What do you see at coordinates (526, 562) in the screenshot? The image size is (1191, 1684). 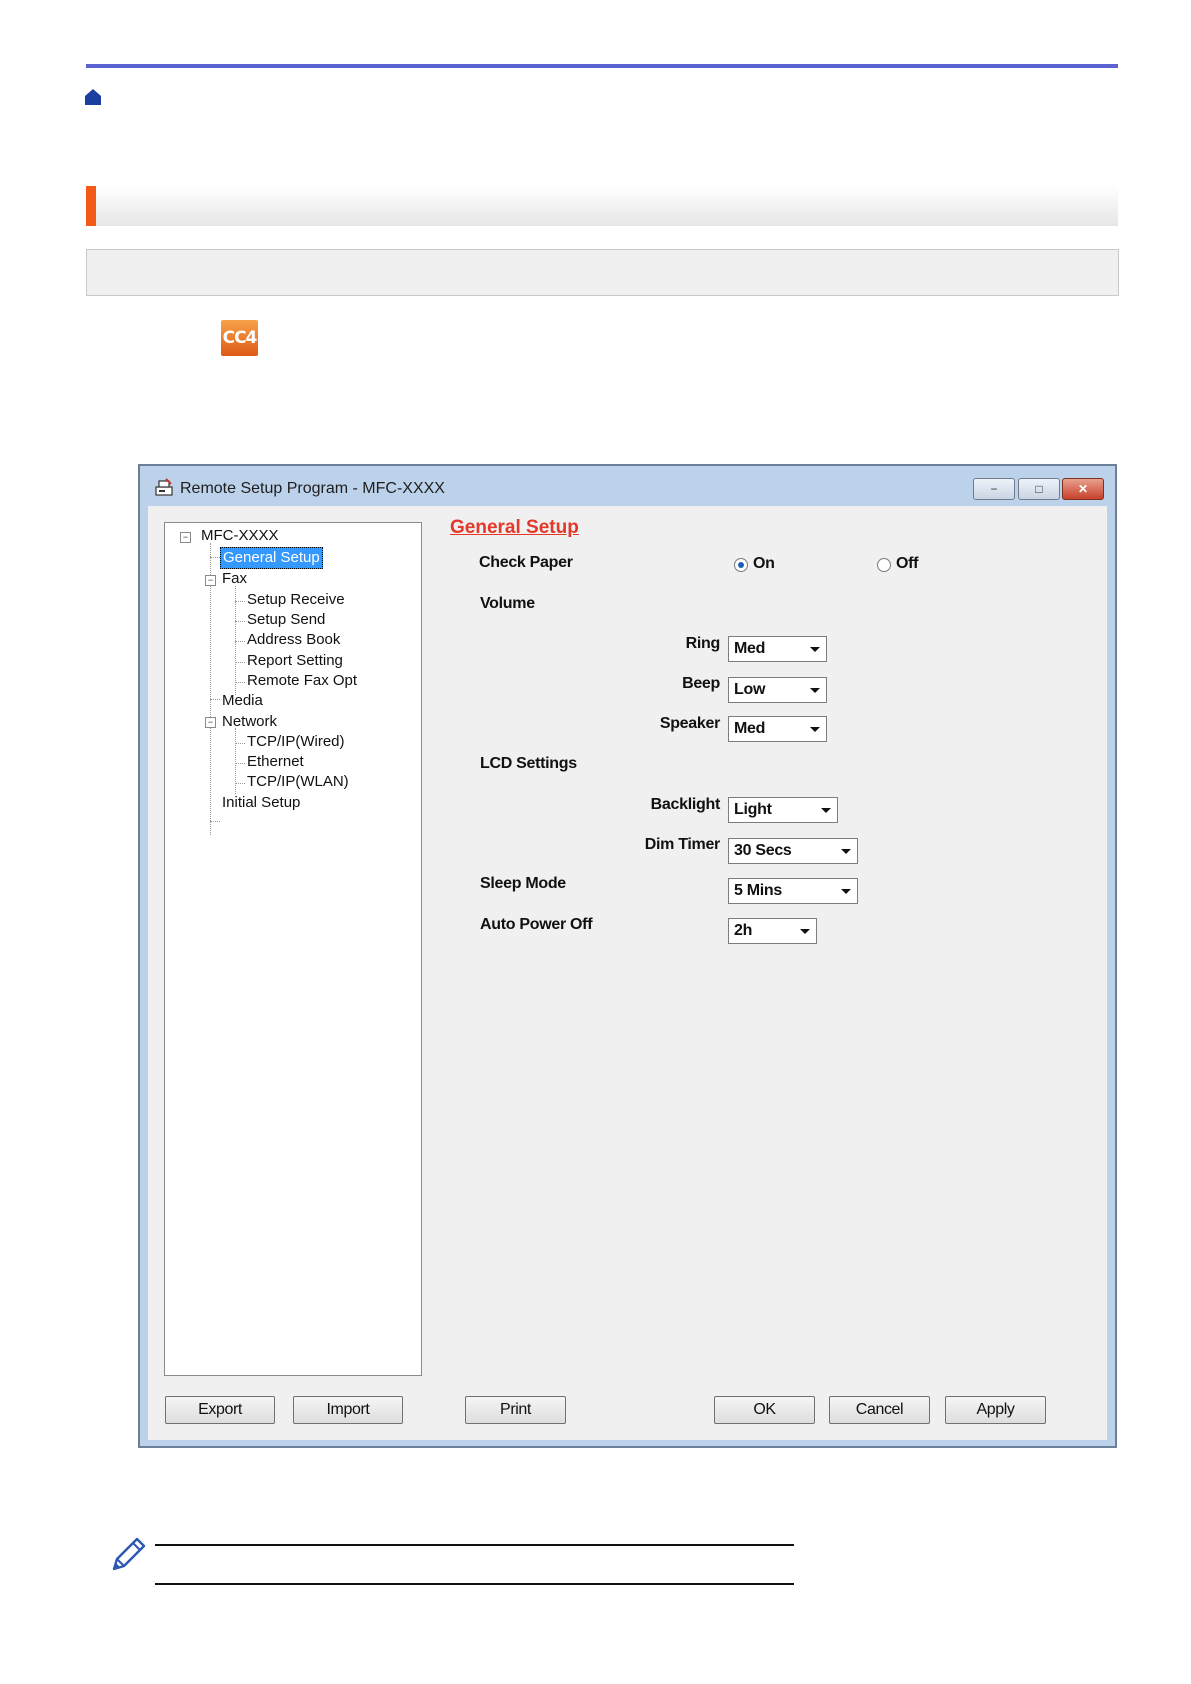 I see `check-paper-label: Check Paper` at bounding box center [526, 562].